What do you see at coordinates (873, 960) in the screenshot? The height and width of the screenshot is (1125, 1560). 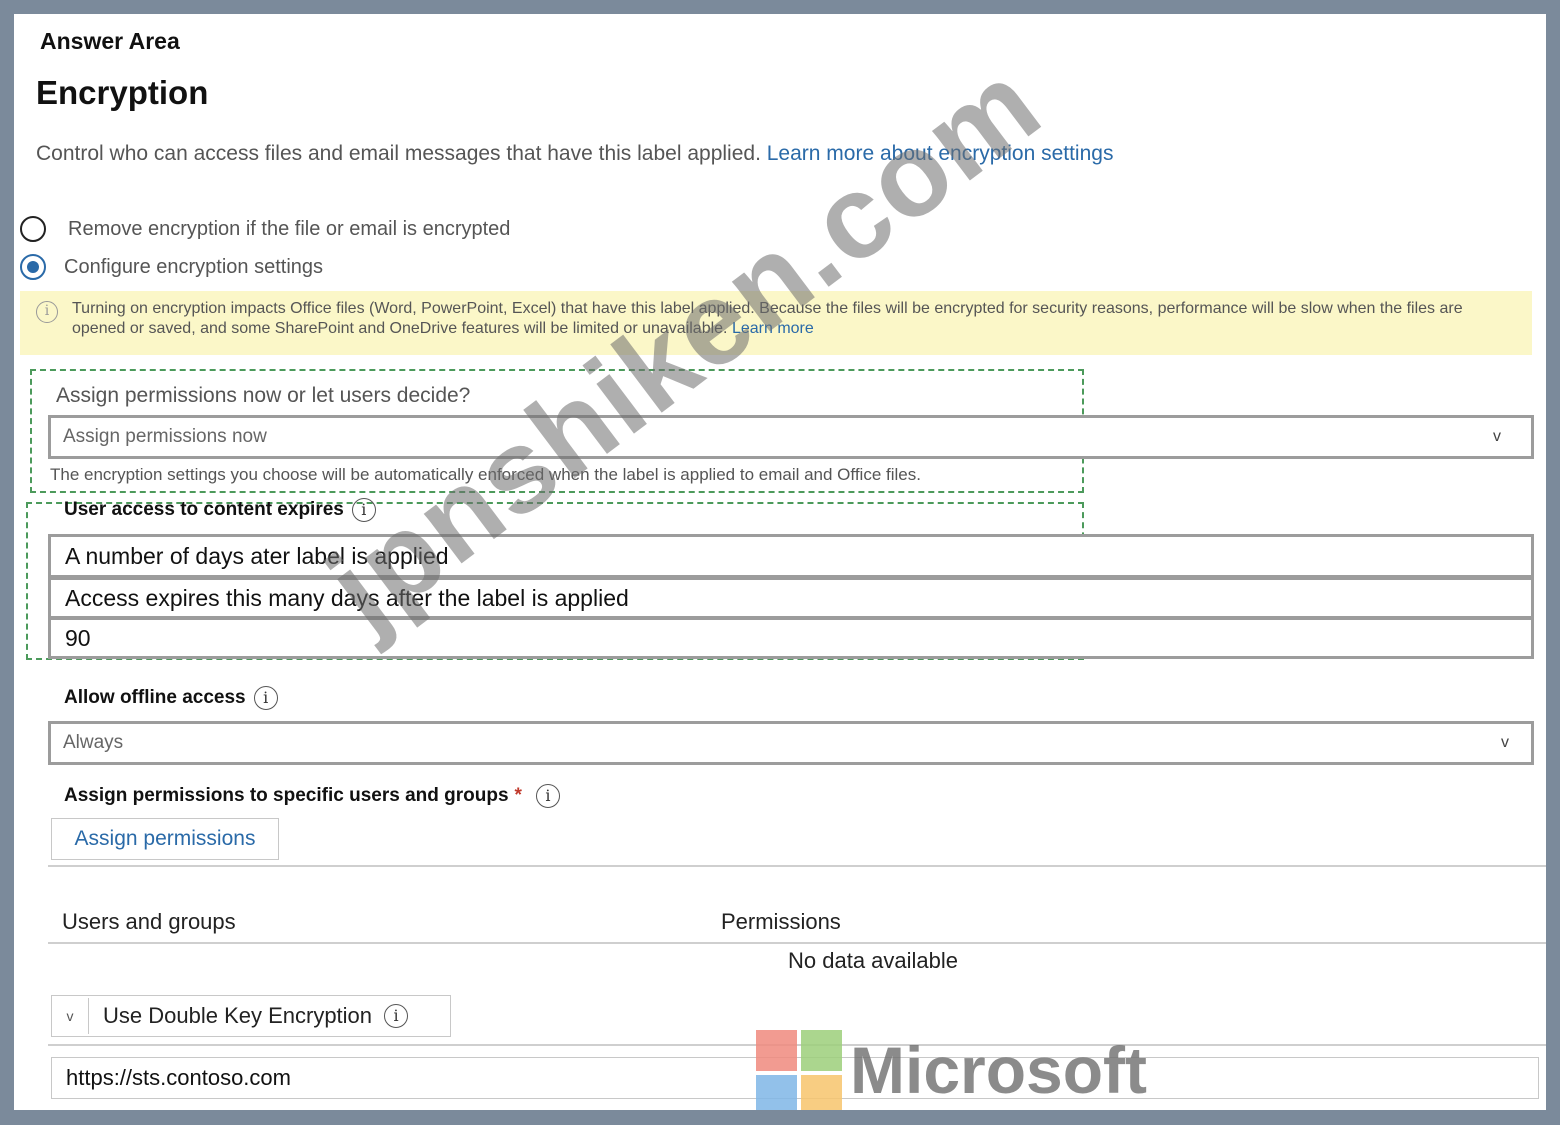 I see `no-data-message: No data available` at bounding box center [873, 960].